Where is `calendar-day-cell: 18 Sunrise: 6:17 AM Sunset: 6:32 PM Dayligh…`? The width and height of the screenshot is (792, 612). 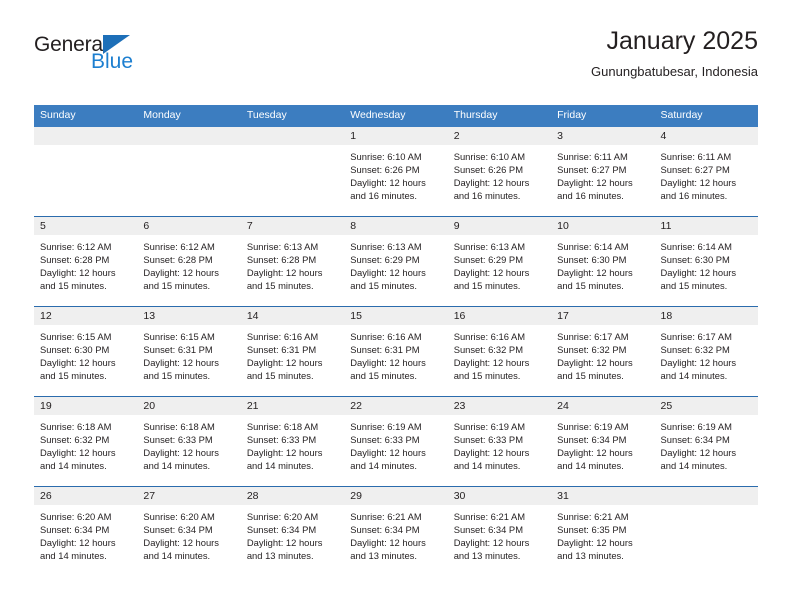
calendar-day-cell: 18 Sunrise: 6:17 AM Sunset: 6:32 PM Dayligh… is located at coordinates (706, 351).